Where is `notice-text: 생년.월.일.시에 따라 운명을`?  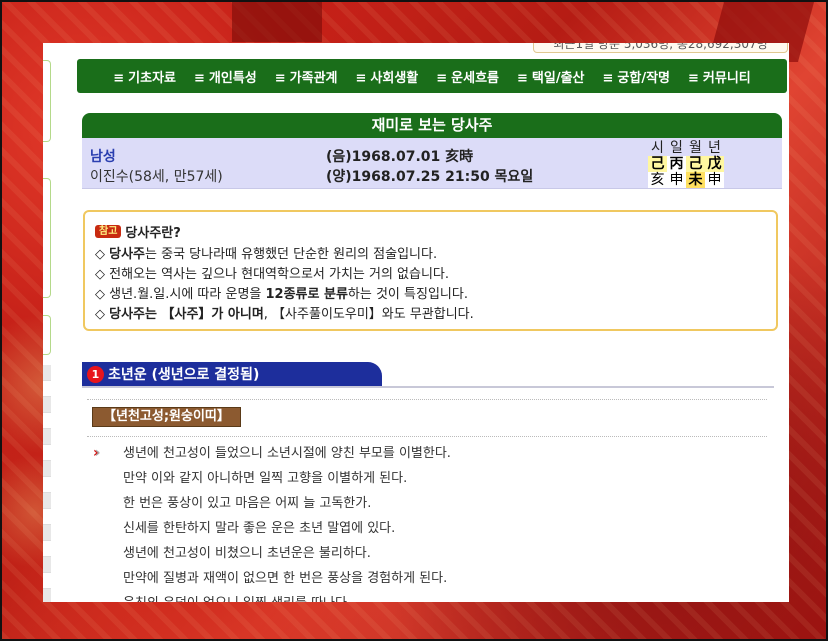
notice-text: 생년.월.일.시에 따라 운명을 is located at coordinates (187, 294).